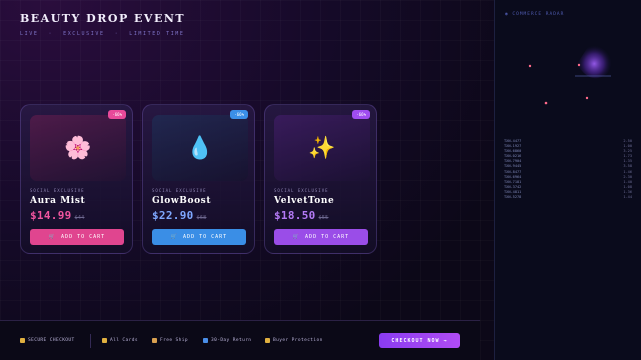  I want to click on return-icon, so click(205, 340).